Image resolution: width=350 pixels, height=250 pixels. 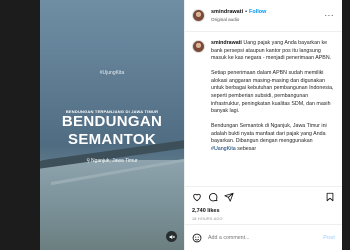 What do you see at coordinates (197, 238) in the screenshot?
I see `emoji-icon` at bounding box center [197, 238].